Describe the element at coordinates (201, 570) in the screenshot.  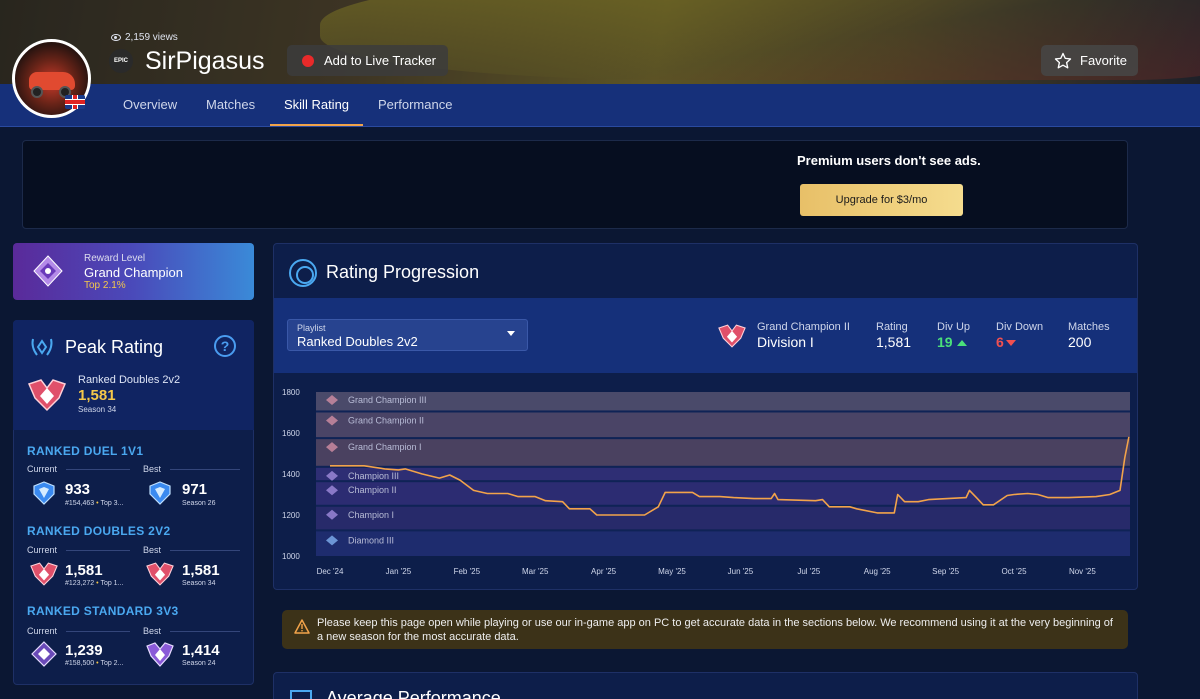
I see `ranked-doubles-best: 1,581` at that location.